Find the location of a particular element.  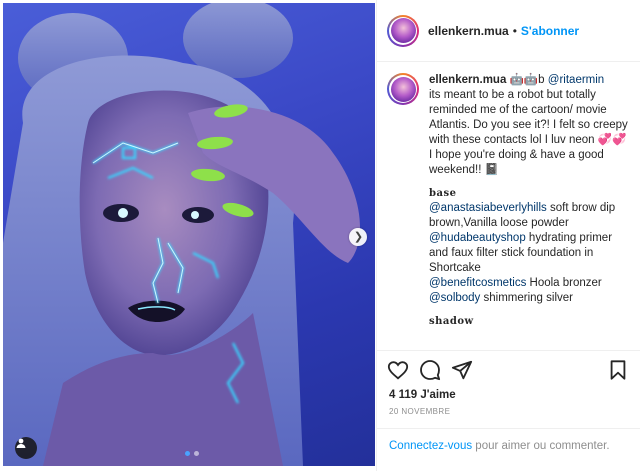

caption-section-shadow: shadow is located at coordinates (451, 321).